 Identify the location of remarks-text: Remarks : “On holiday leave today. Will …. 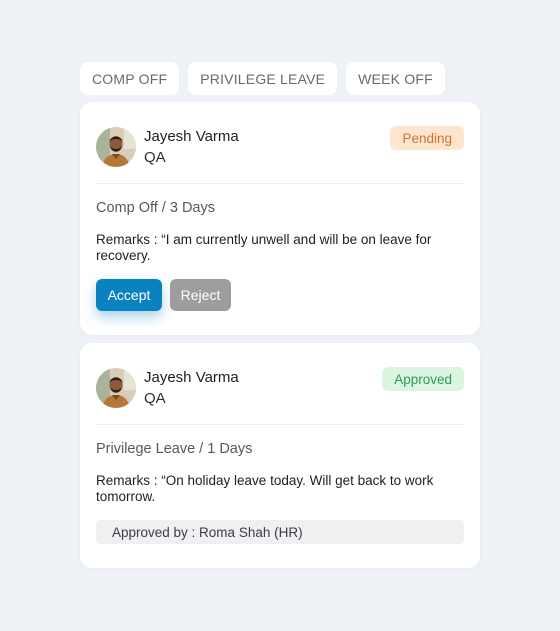
(265, 488).